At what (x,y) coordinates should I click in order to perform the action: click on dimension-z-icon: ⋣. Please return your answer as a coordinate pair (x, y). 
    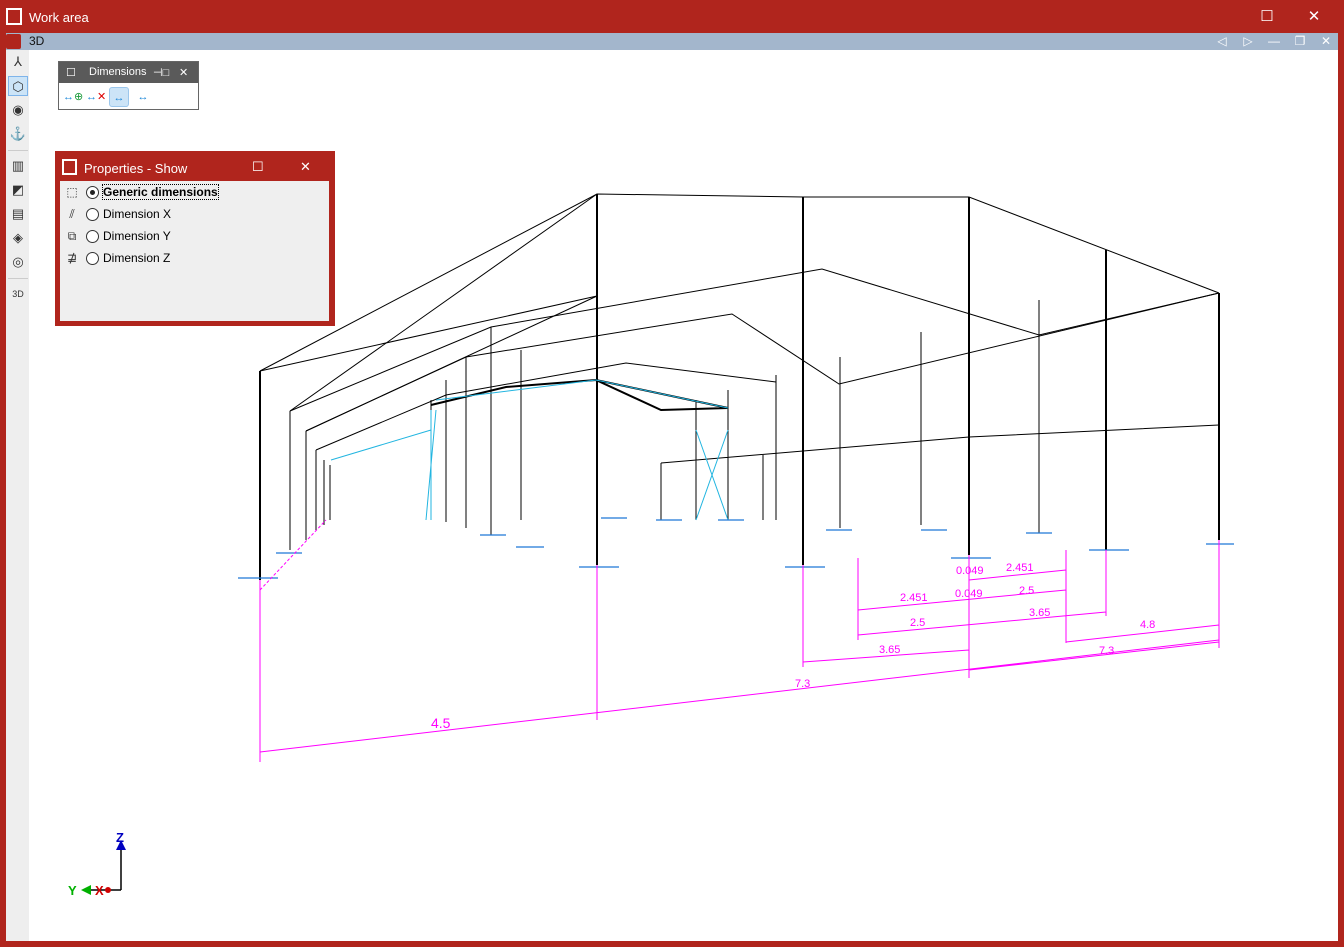
    Looking at the image, I should click on (72, 258).